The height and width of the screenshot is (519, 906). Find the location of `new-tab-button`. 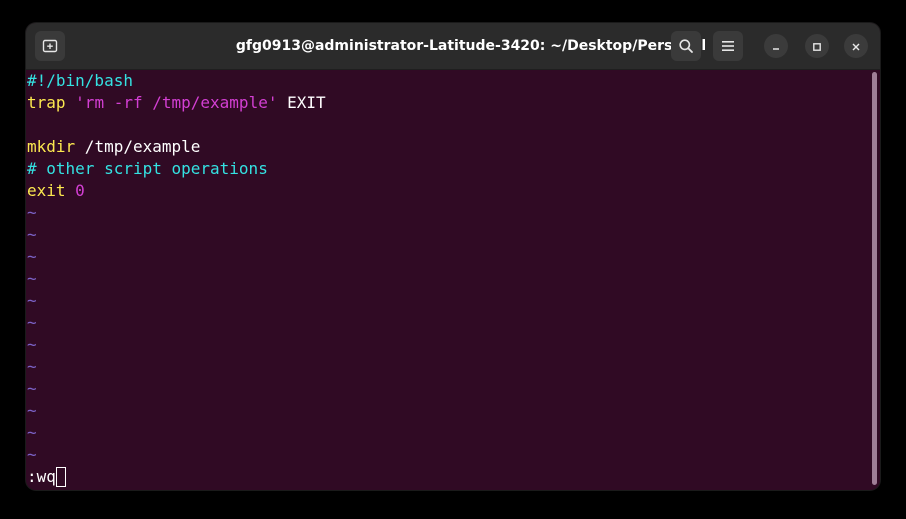

new-tab-button is located at coordinates (50, 46).